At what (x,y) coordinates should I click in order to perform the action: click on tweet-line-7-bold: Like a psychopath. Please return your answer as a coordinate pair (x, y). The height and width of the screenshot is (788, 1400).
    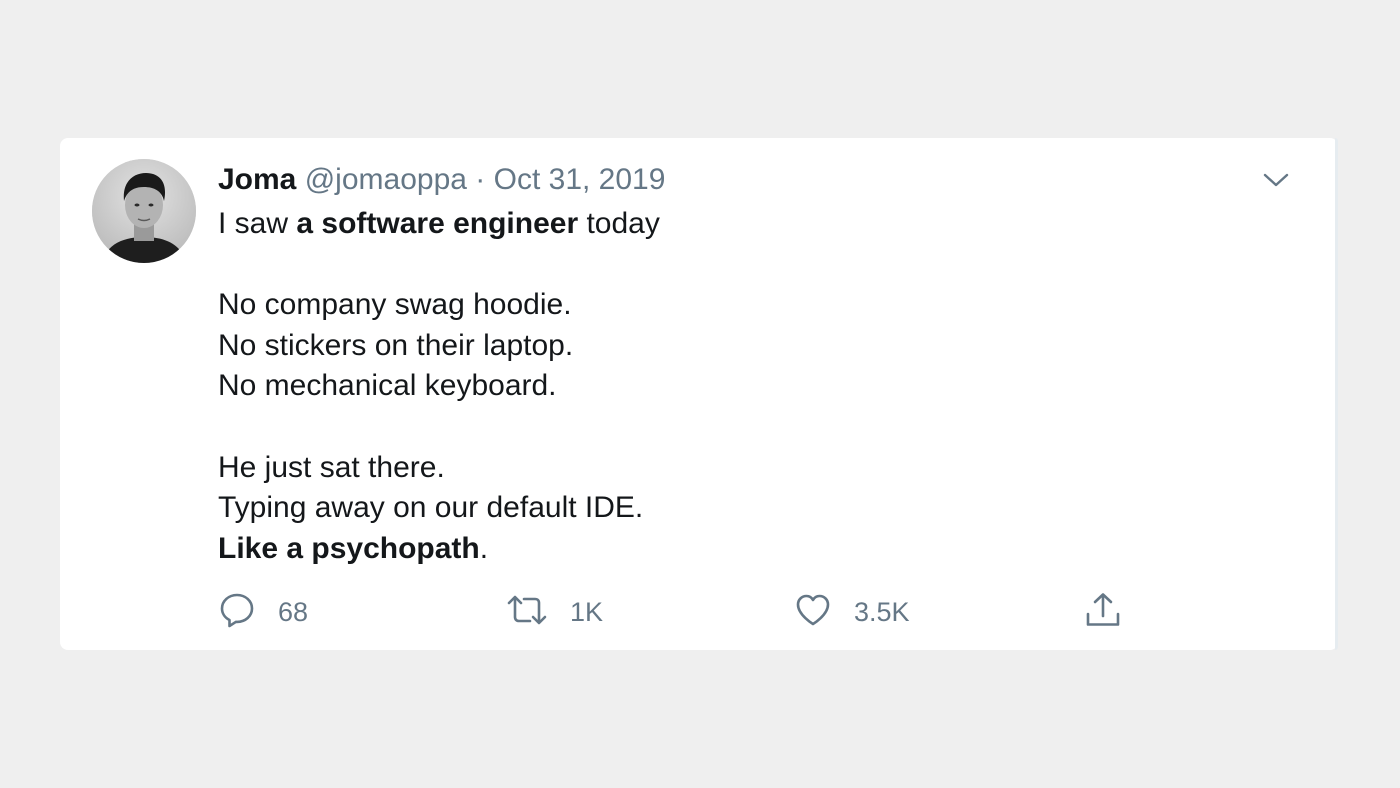
    Looking at the image, I should click on (349, 548).